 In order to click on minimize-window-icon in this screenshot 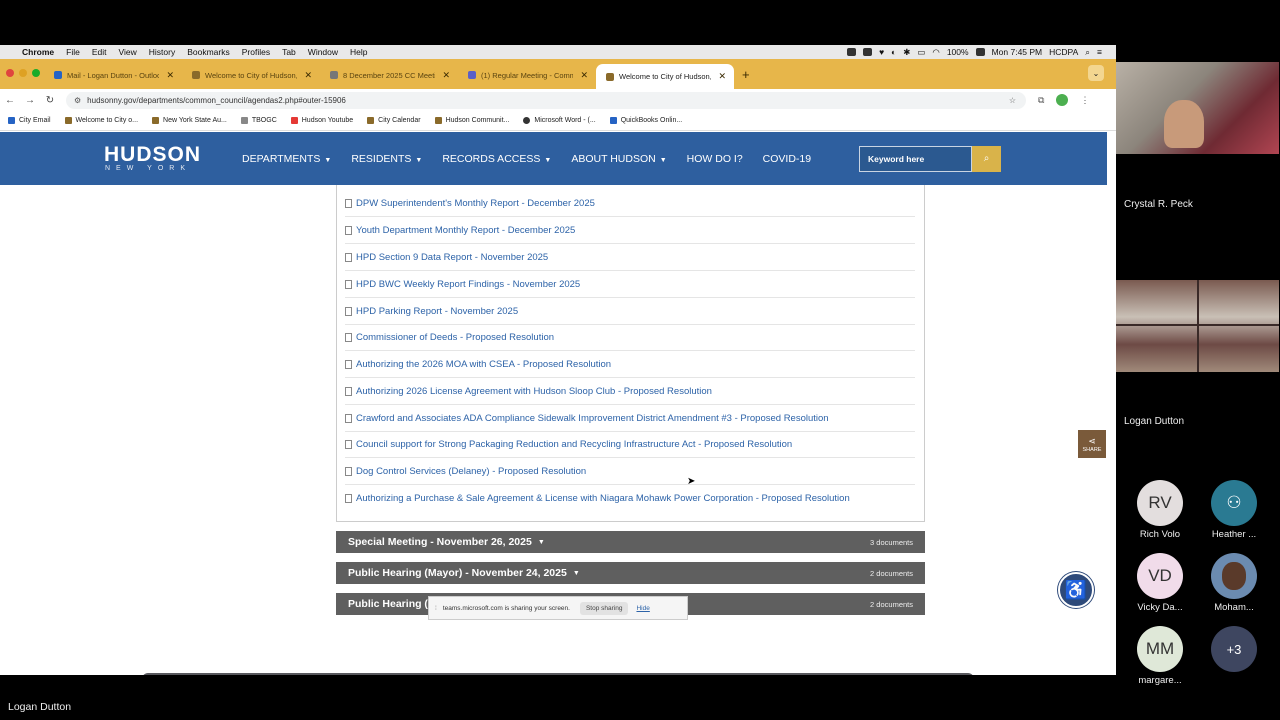, I will do `click(23, 73)`.